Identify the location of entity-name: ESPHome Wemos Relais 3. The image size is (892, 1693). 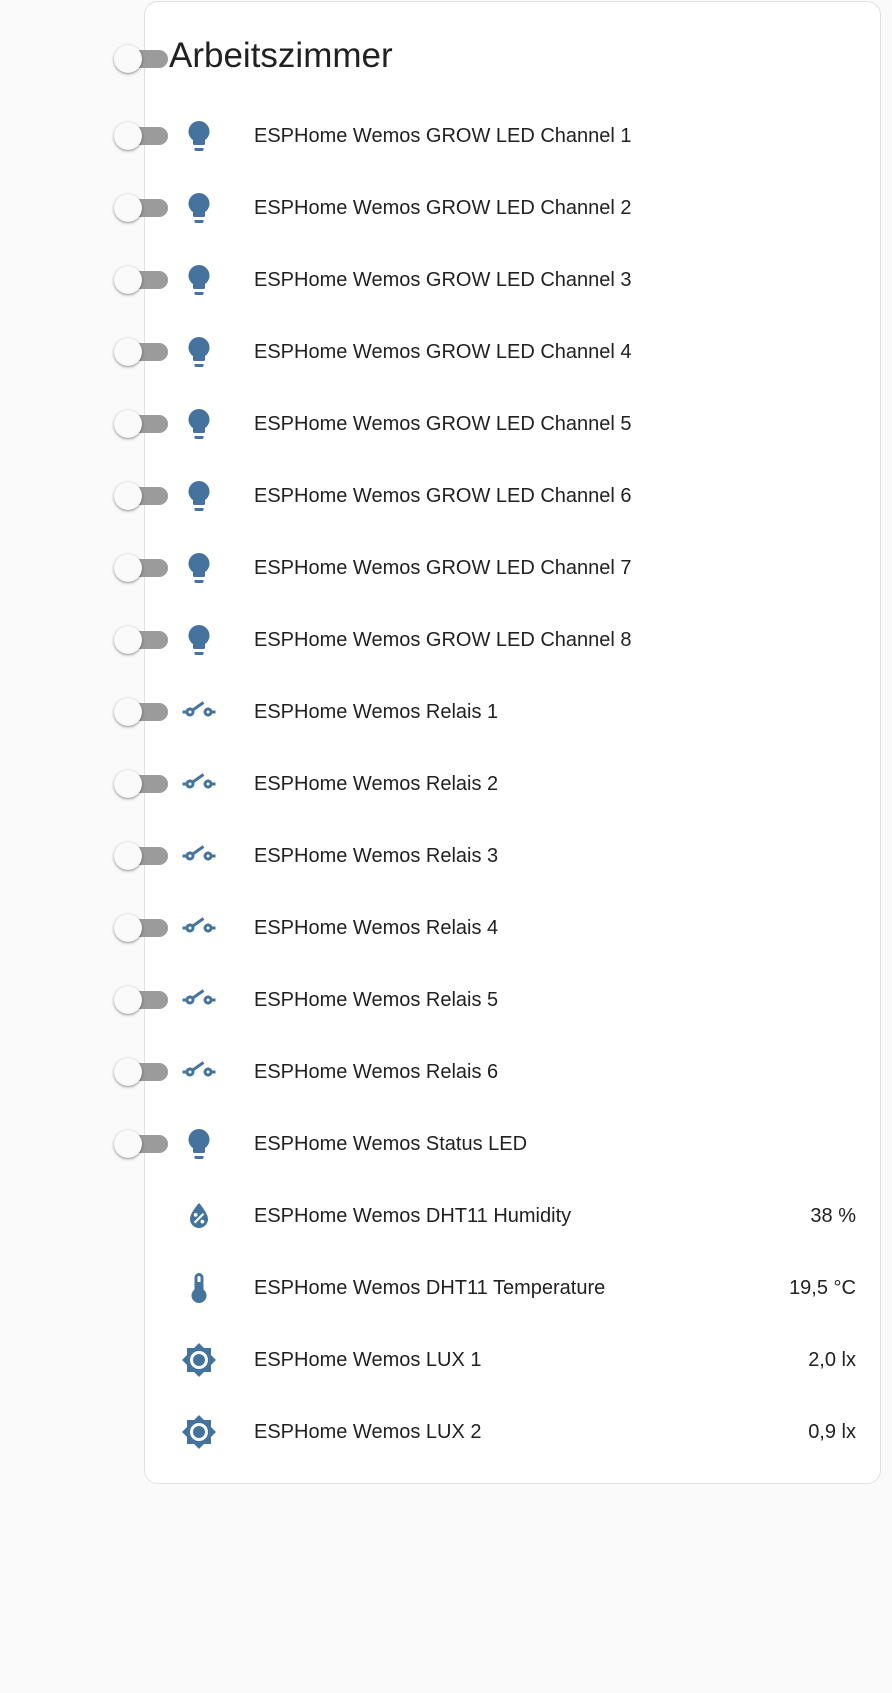
(376, 856).